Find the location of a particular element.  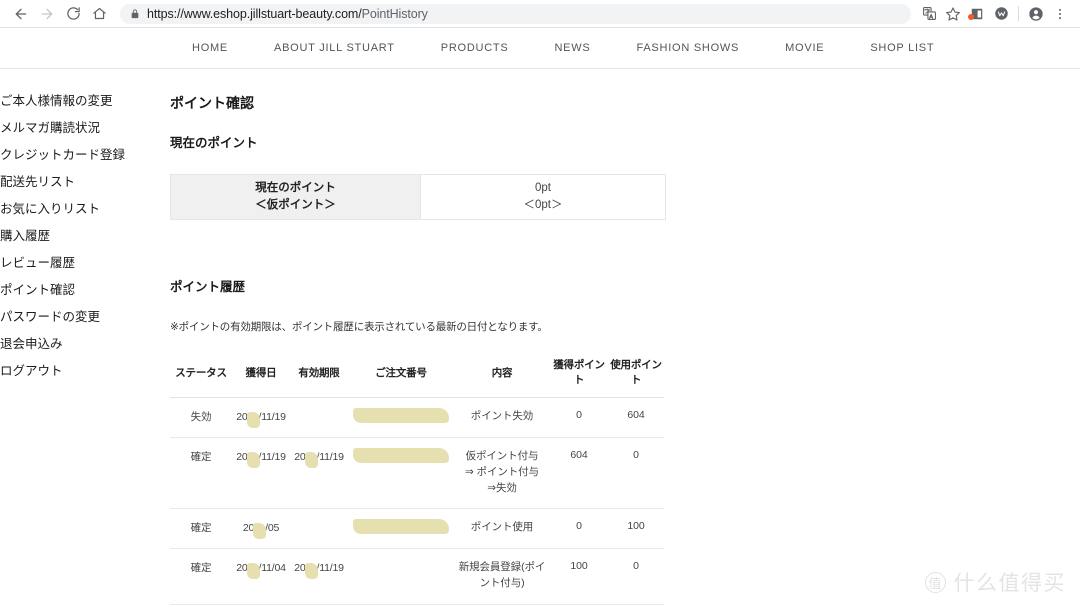

table-header: ステータス 獲得日 有効期限 ご注文番号 内容 獲得ポイント 使用ポイント is located at coordinates (417, 373).